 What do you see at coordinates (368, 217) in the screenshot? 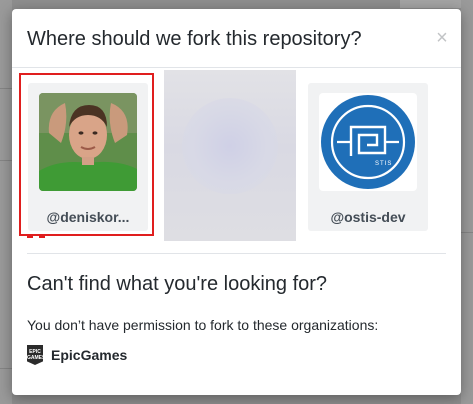
I see `owner-name: @ostis-dev` at bounding box center [368, 217].